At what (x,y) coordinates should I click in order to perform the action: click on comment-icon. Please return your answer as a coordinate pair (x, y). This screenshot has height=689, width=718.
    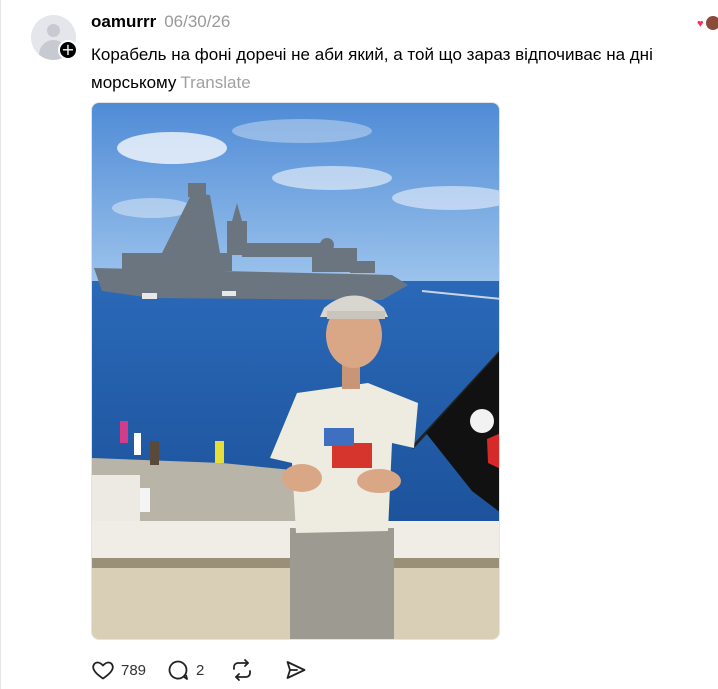
    Looking at the image, I should click on (178, 670).